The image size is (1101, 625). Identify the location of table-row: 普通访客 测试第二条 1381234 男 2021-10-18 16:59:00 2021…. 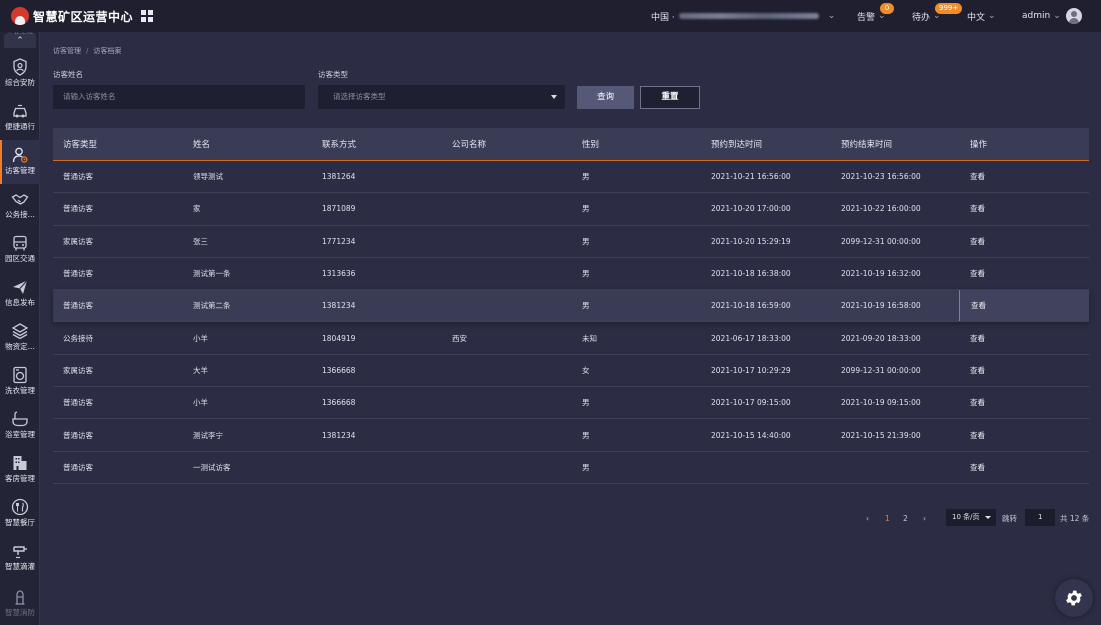
(571, 306).